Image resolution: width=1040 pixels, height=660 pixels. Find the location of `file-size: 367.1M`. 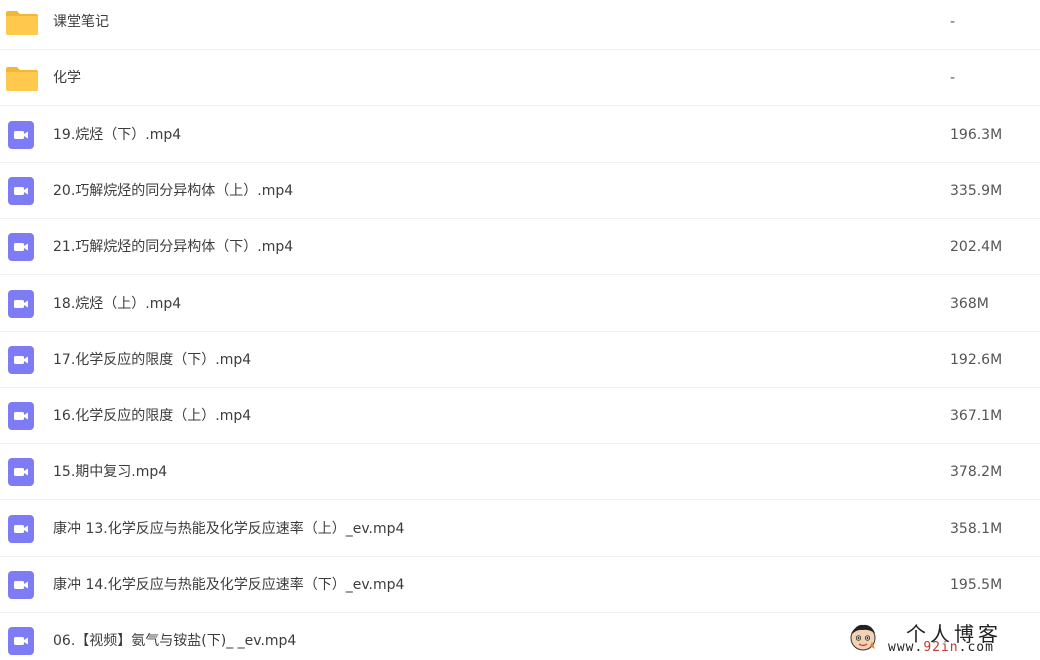

file-size: 367.1M is located at coordinates (976, 416).